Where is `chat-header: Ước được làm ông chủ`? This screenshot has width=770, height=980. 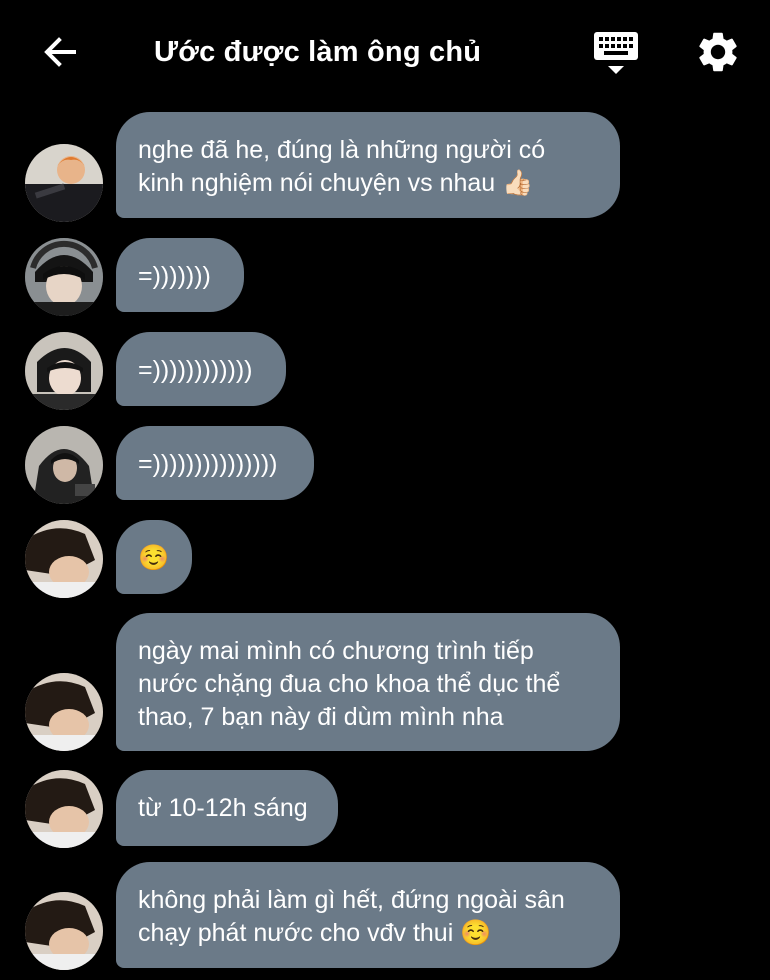 chat-header: Ước được làm ông chủ is located at coordinates (385, 50).